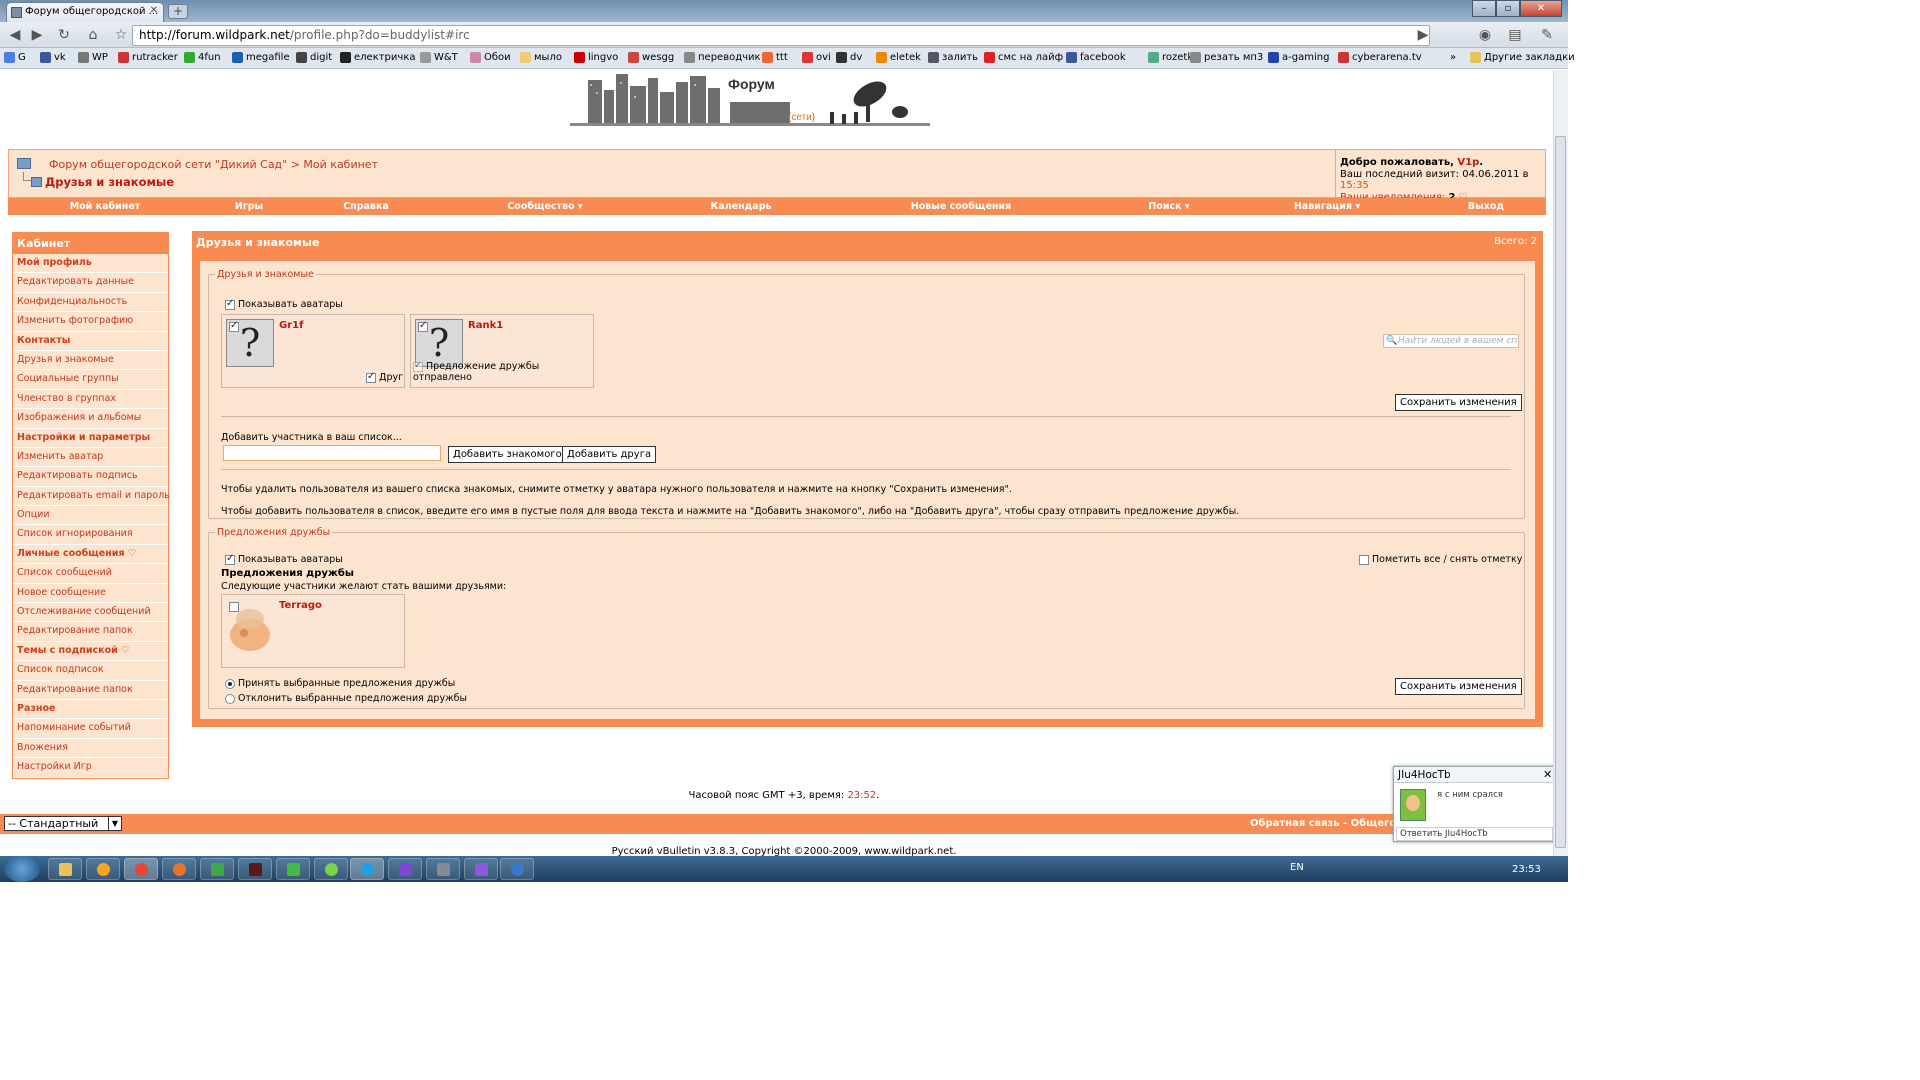 Image resolution: width=1920 pixels, height=1080 pixels. What do you see at coordinates (485, 325) in the screenshot?
I see `friend-name-rank1: Rank1` at bounding box center [485, 325].